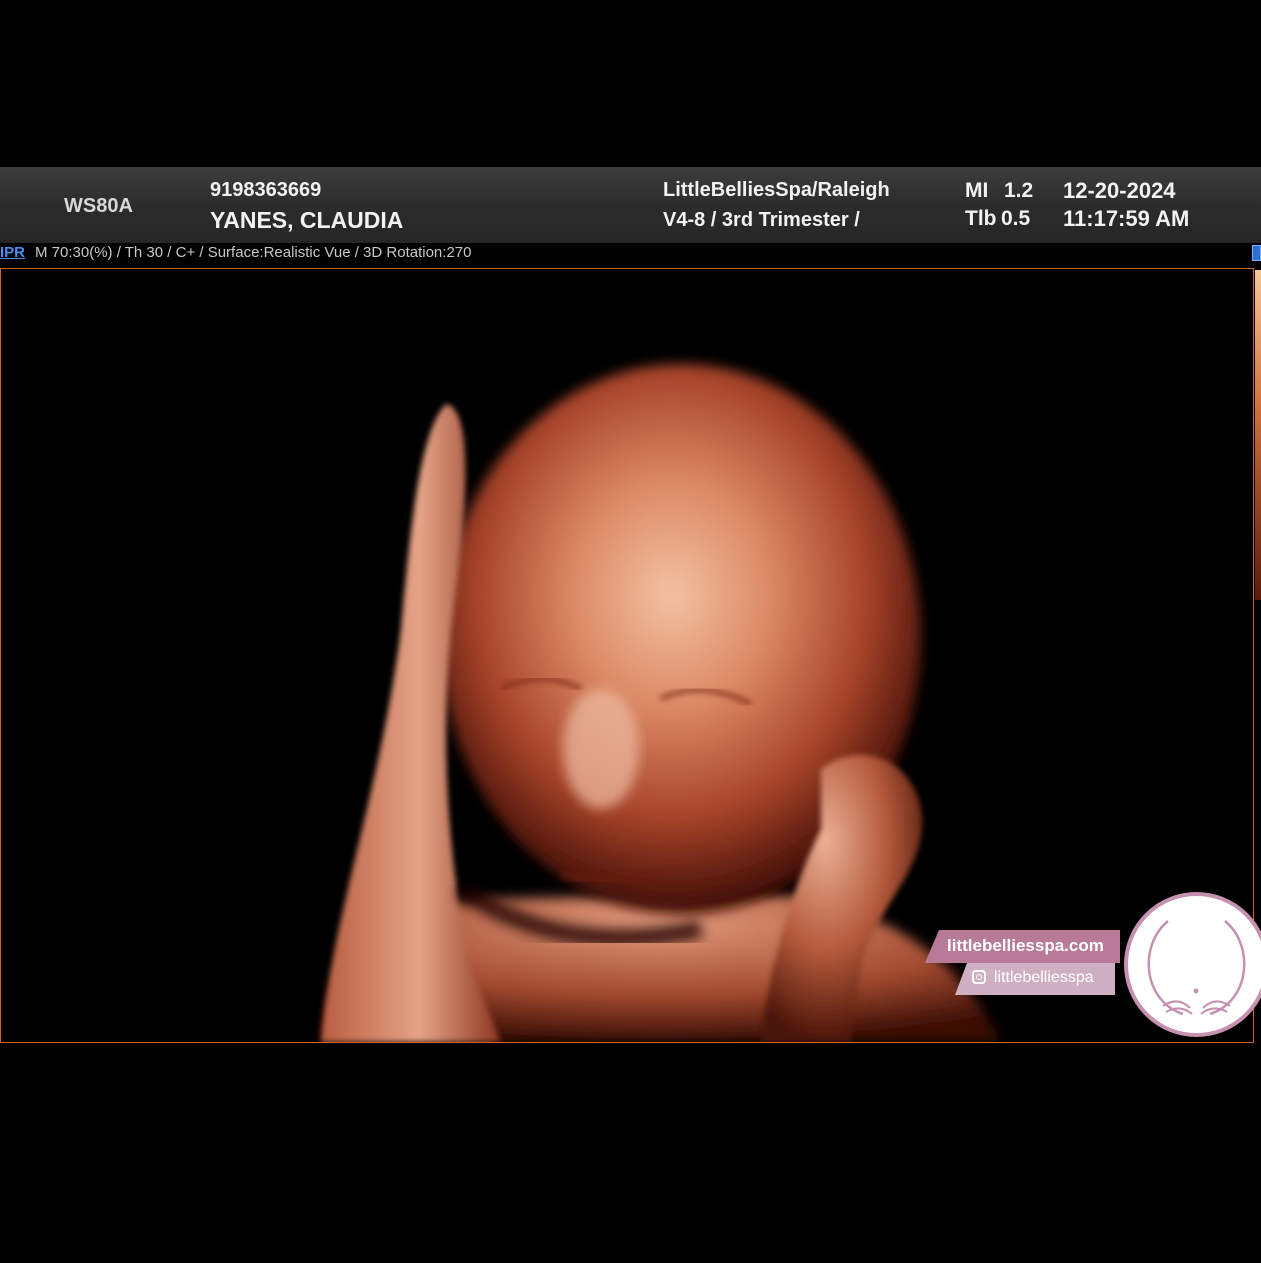  Describe the element at coordinates (1256, 253) in the screenshot. I see `panel-toggle-icon` at that location.